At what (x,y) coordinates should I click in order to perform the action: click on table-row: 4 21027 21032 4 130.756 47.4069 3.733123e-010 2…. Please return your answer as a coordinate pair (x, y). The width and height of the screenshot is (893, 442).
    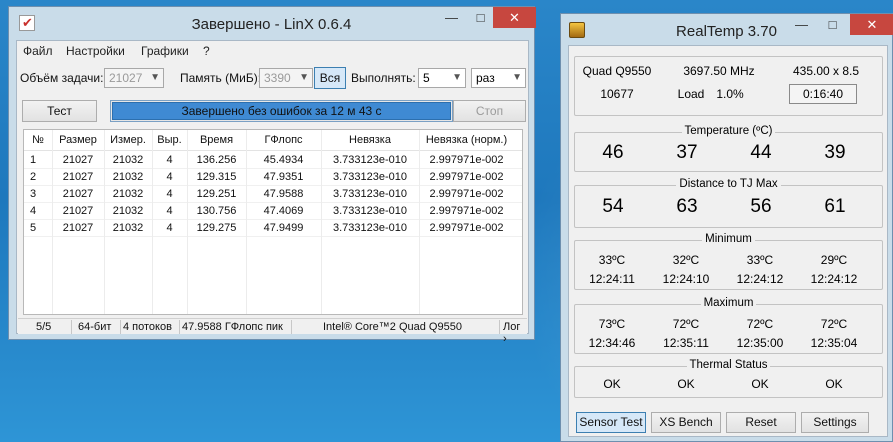
    Looking at the image, I should click on (273, 211).